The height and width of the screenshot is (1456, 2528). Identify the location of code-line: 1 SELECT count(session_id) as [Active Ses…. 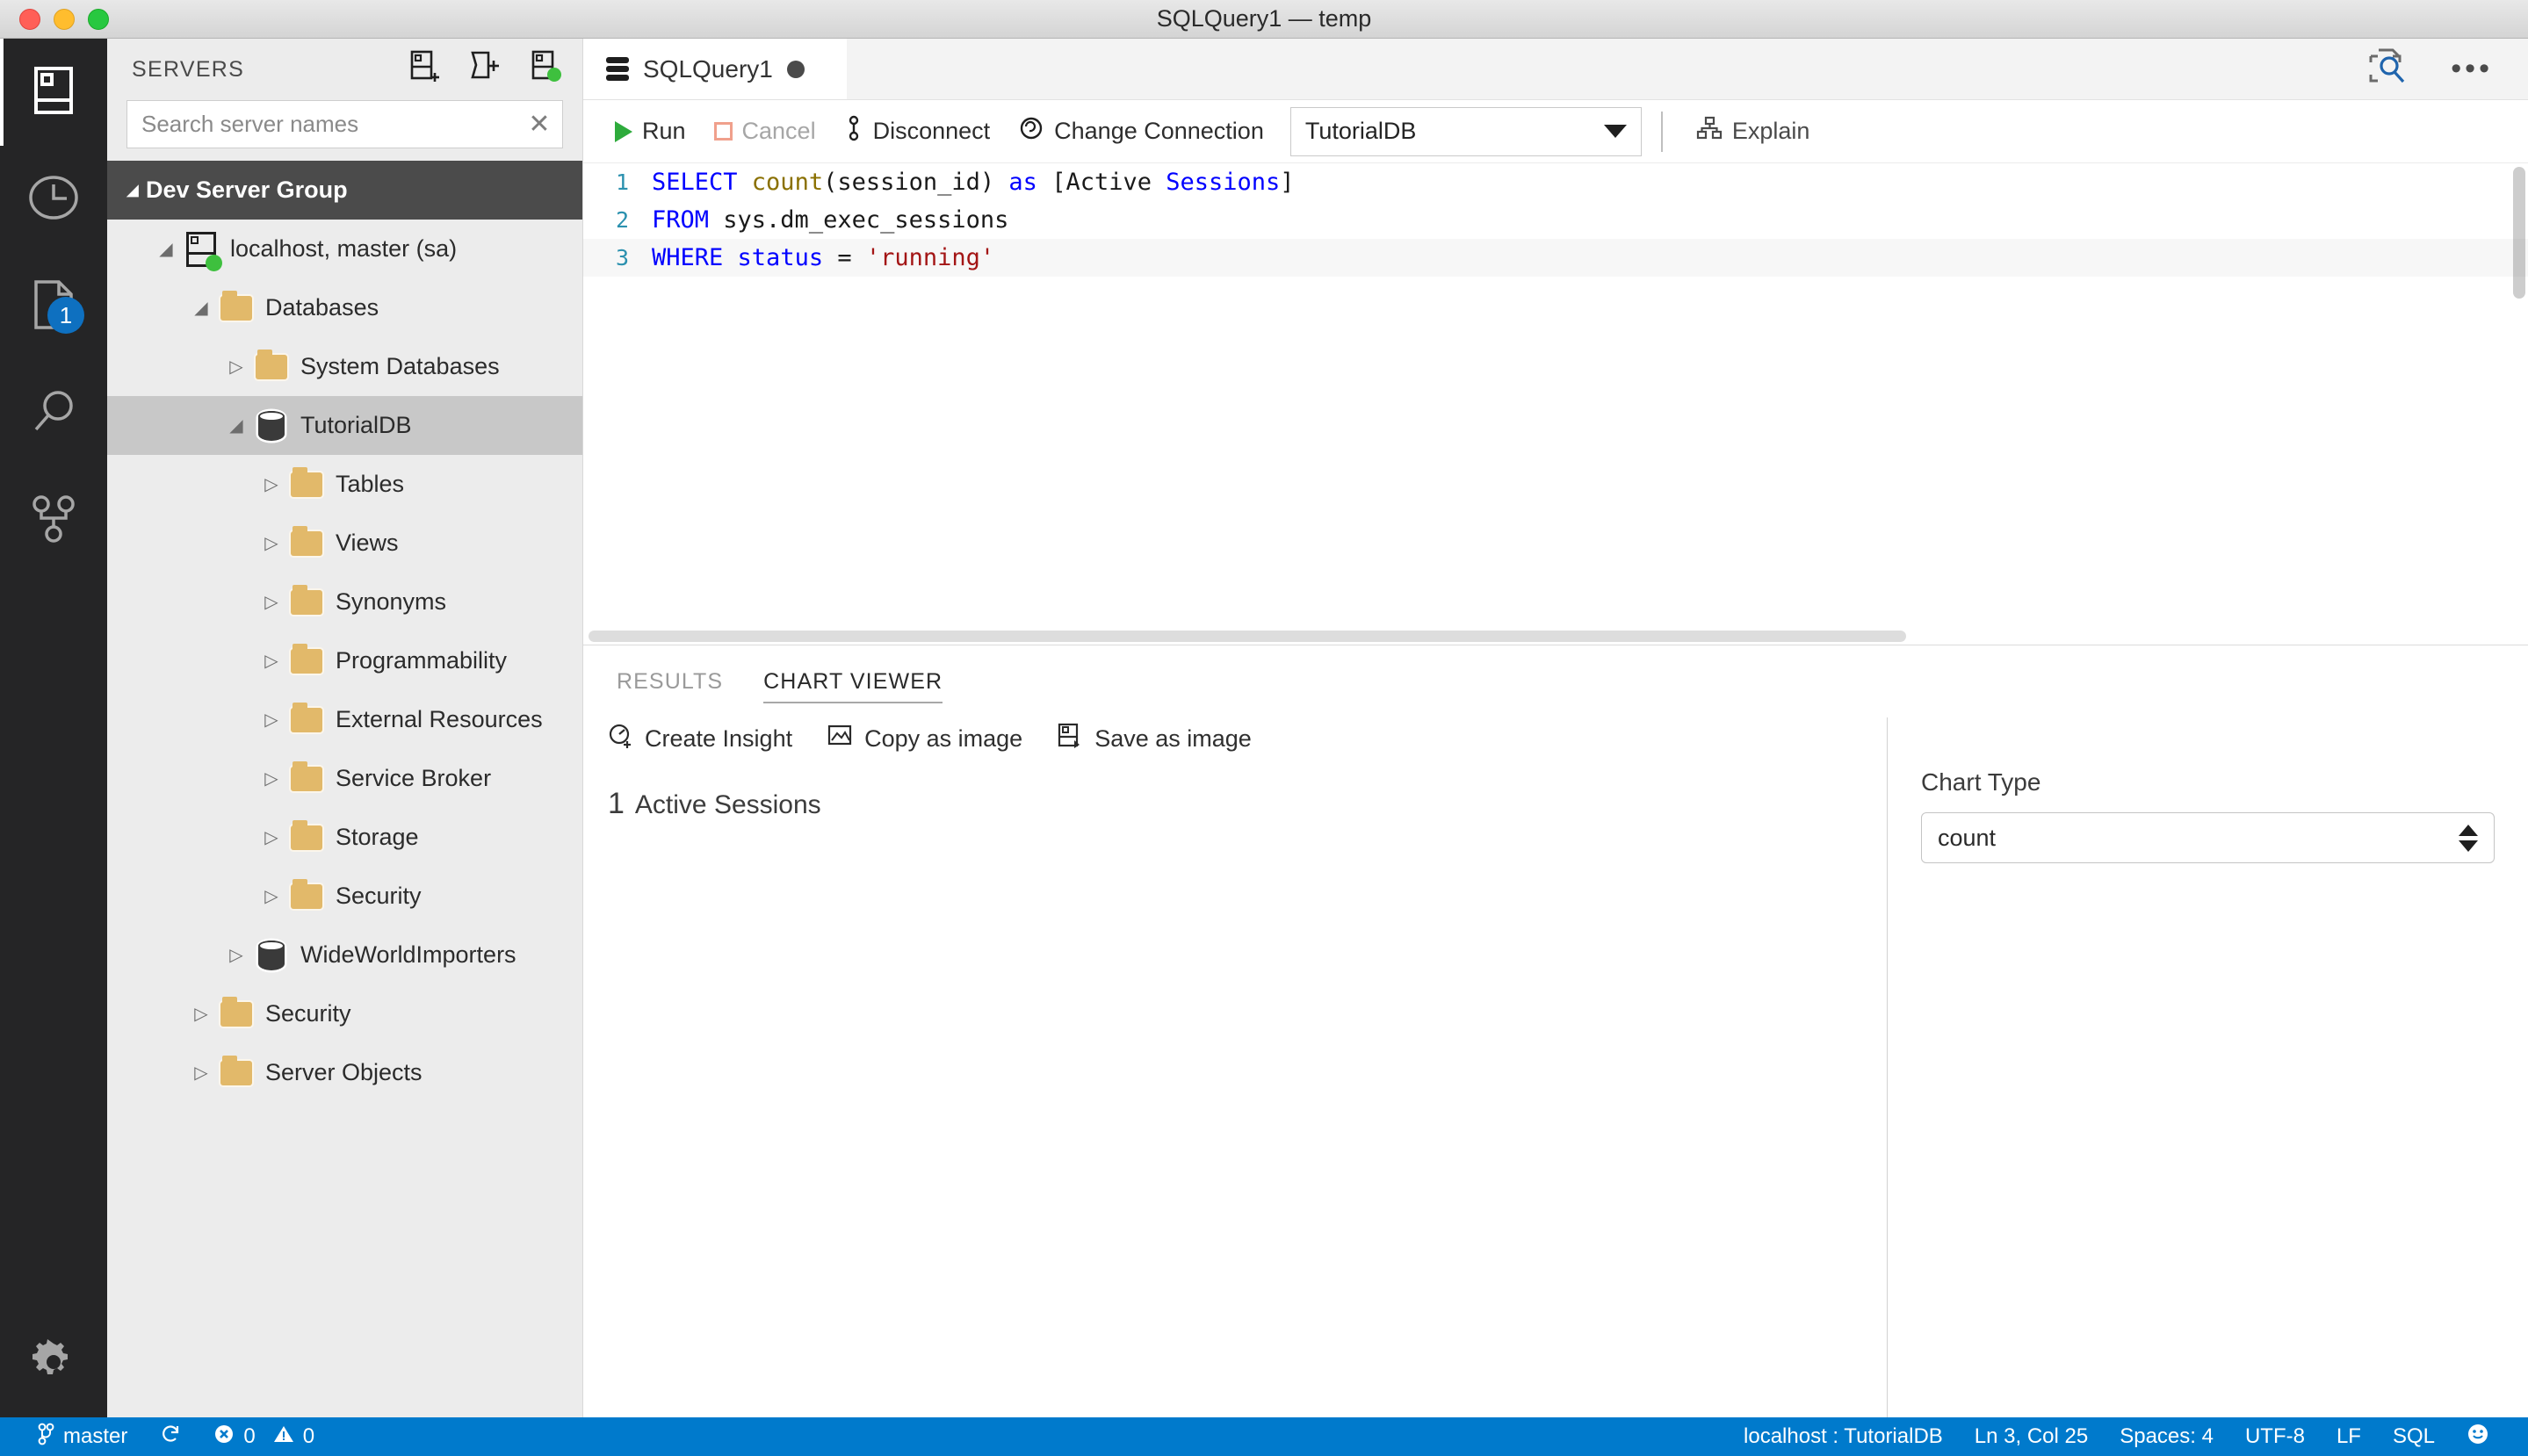
(1555, 182).